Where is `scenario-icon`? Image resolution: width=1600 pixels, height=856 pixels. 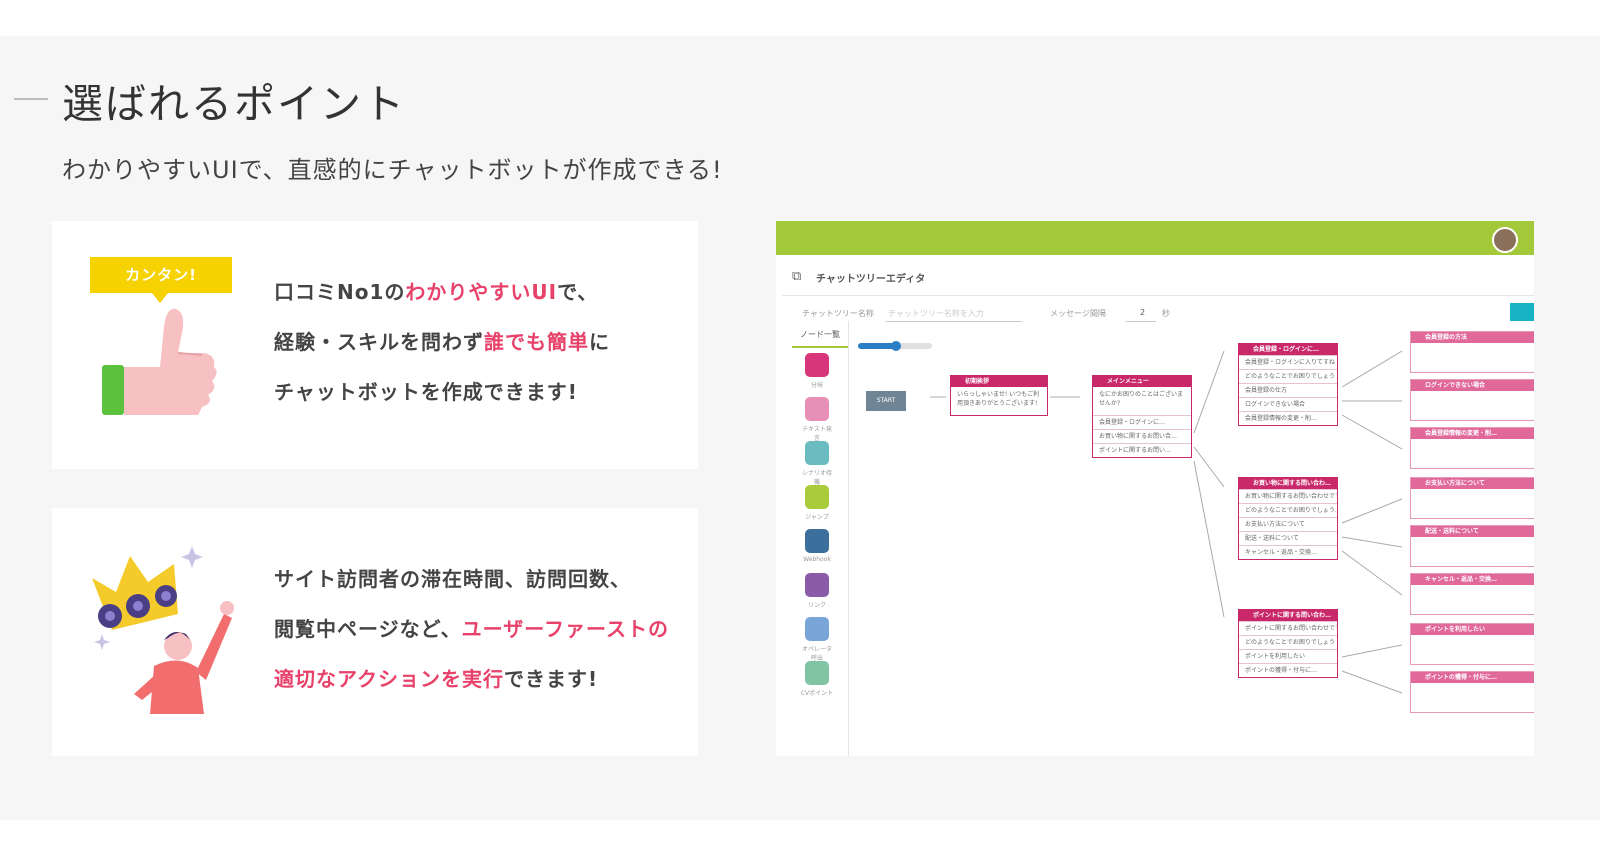
scenario-icon is located at coordinates (817, 453).